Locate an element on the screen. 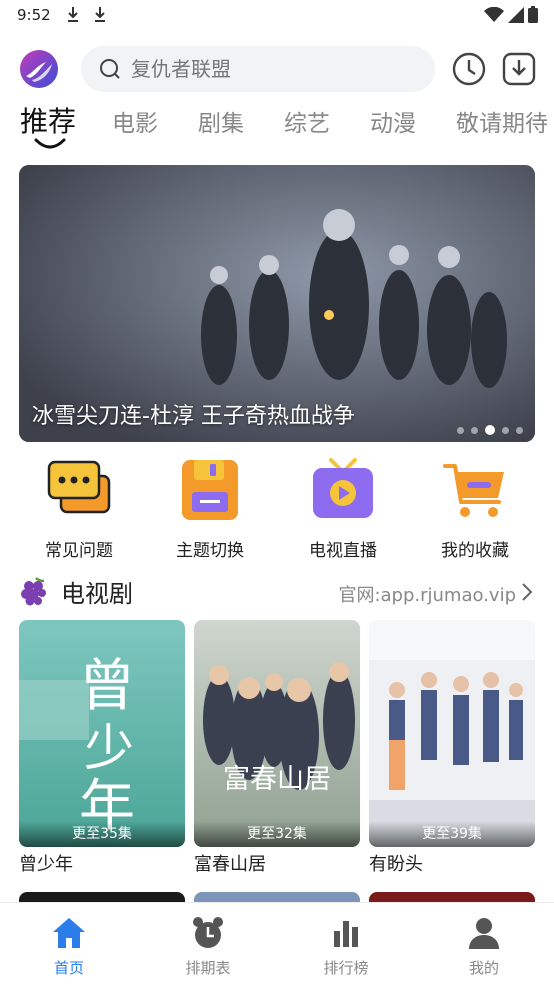  quick-live-tv: 电视直播 is located at coordinates (343, 508).